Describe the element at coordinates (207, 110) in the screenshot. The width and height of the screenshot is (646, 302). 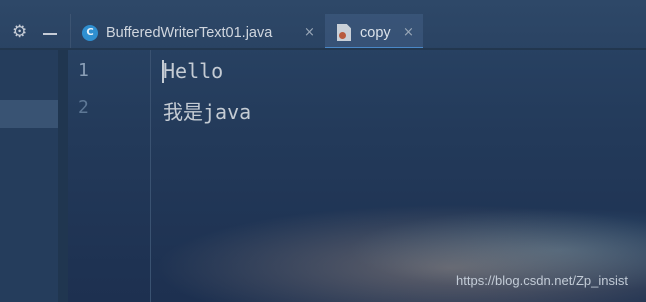
I see `code-line: 我是java` at that location.